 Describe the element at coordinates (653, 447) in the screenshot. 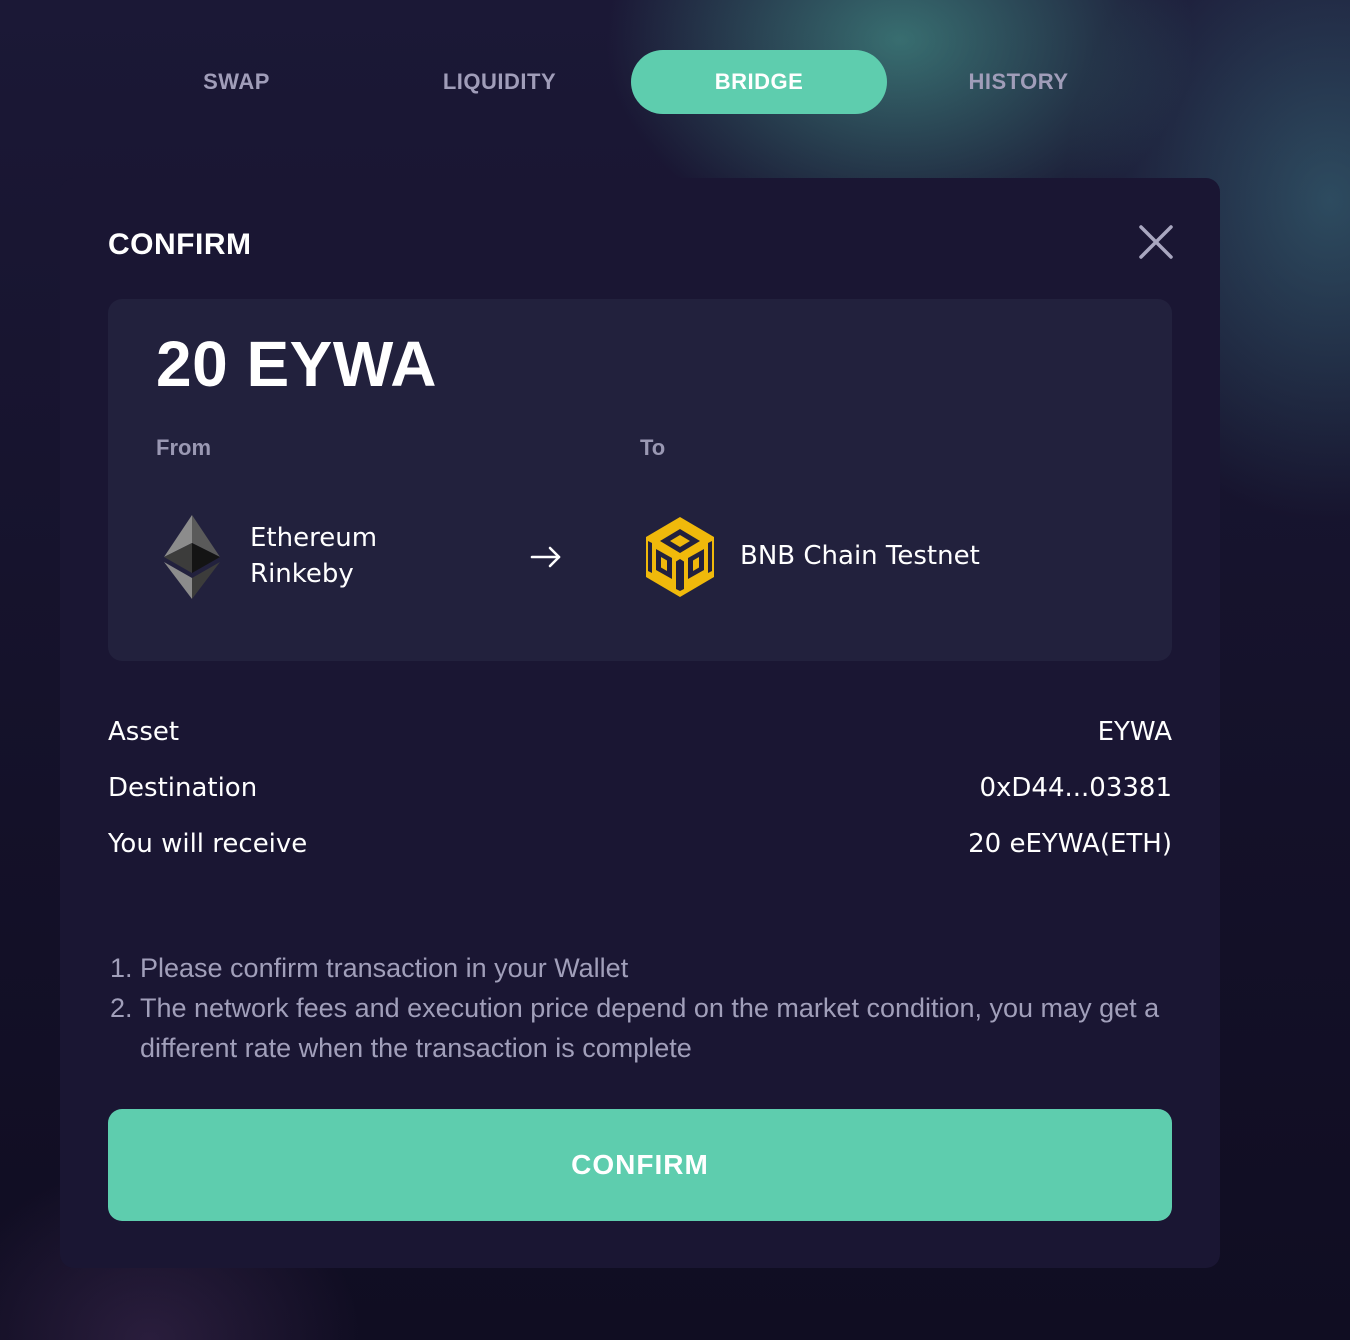

I see `to-label: To` at that location.